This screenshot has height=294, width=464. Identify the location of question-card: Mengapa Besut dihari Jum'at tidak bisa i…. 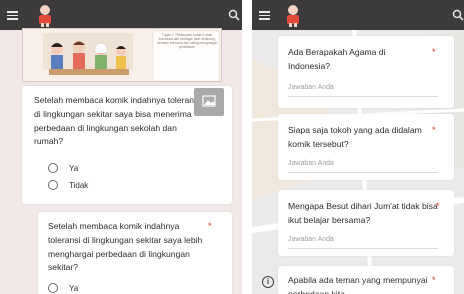
(366, 223).